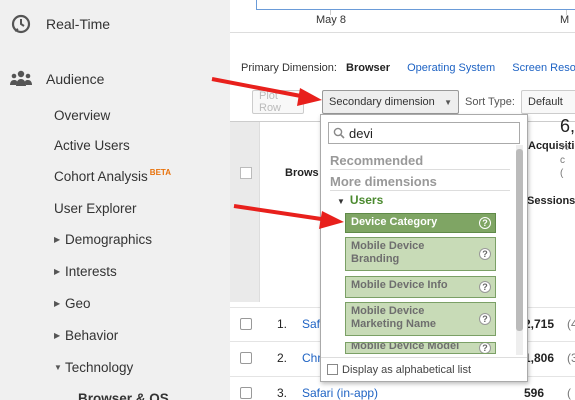 The image size is (575, 400). What do you see at coordinates (534, 393) in the screenshot?
I see `row-sessions: 596` at bounding box center [534, 393].